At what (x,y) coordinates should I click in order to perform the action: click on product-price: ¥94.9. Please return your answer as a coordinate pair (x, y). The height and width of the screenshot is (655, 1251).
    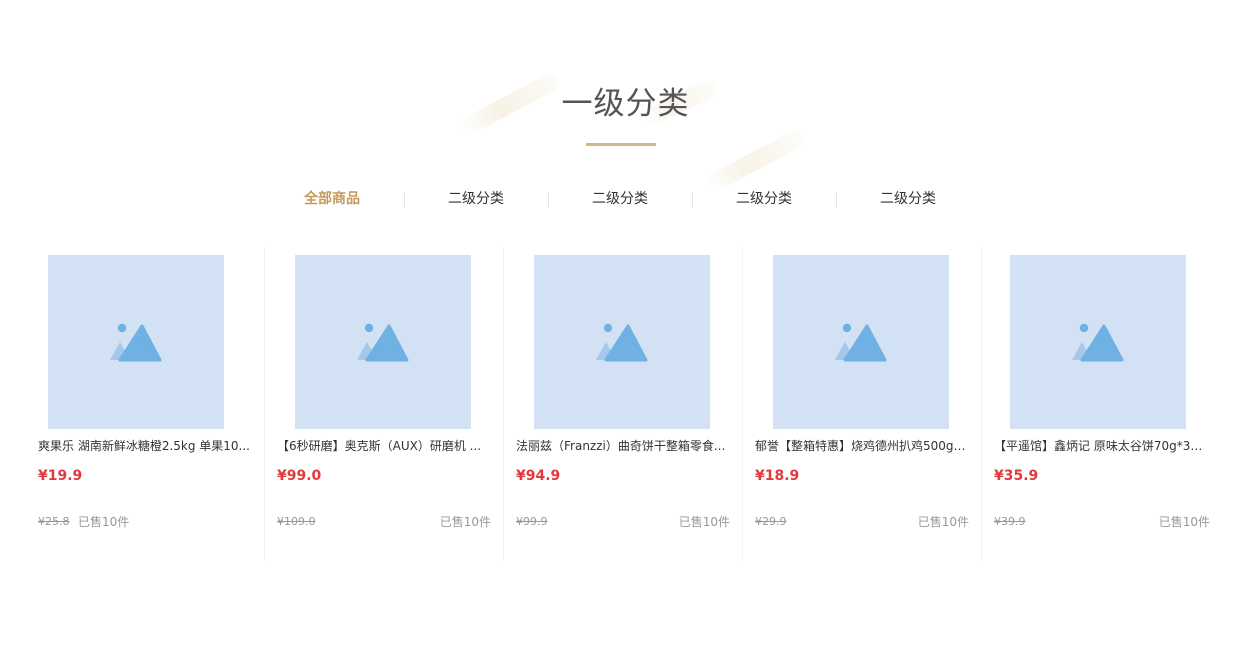
    Looking at the image, I should click on (538, 476).